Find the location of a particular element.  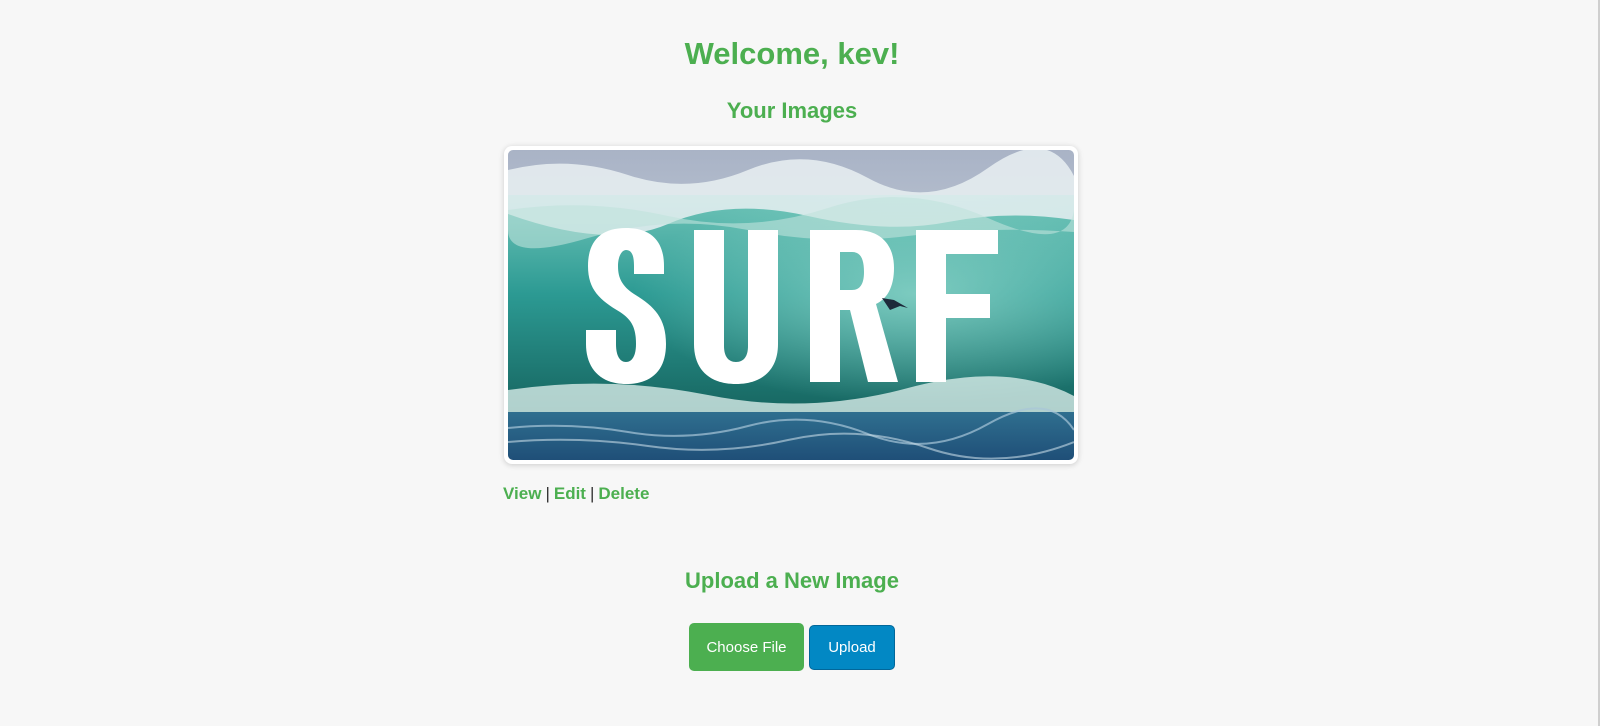

upload-form: Choose File Upload is located at coordinates (792, 647).